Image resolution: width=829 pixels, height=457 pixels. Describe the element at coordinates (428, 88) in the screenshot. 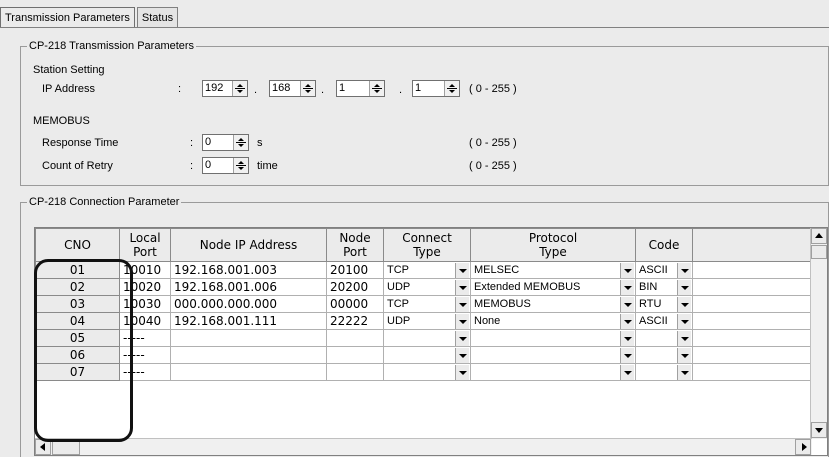

I see `ip-octet-4-value: 1` at that location.